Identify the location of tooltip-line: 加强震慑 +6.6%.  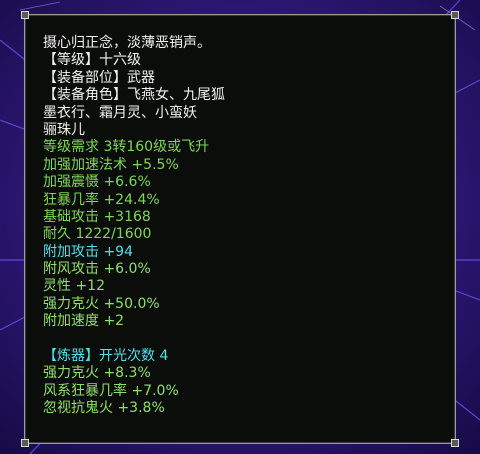
(97, 182).